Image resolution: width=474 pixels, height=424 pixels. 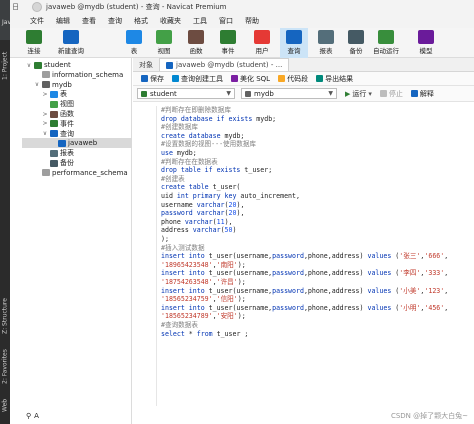 I want to click on tree-search: ⚲ A, so click(x=32, y=416).